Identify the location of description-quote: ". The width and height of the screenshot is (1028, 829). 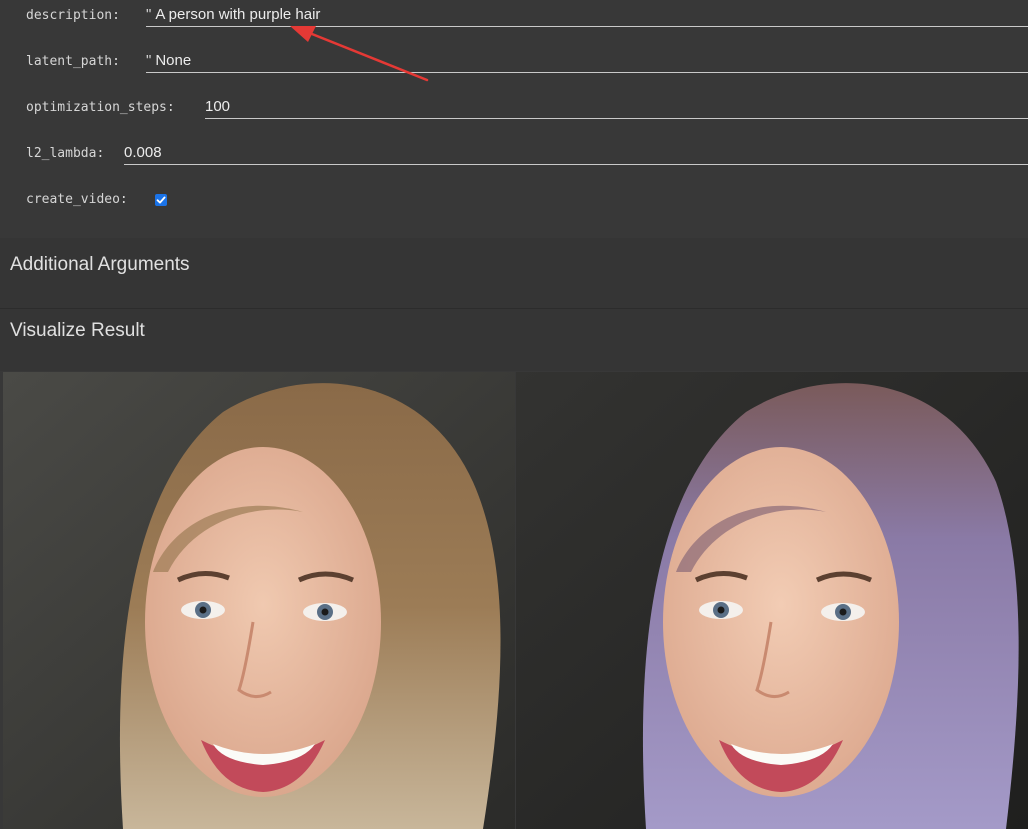
(149, 14).